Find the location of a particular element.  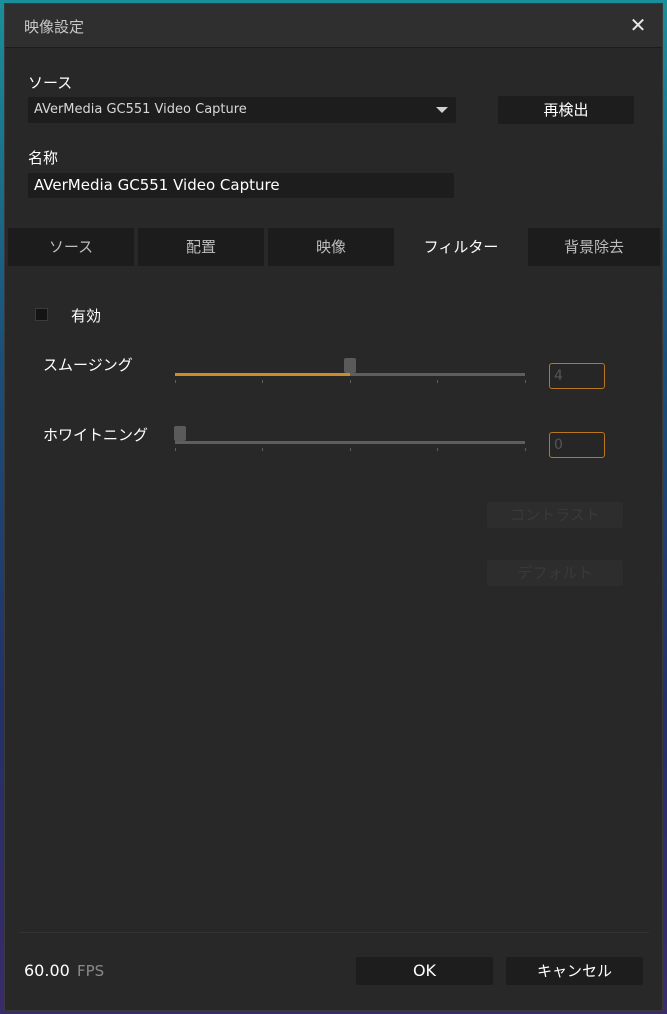

enabled-label: 有効 is located at coordinates (86, 316).